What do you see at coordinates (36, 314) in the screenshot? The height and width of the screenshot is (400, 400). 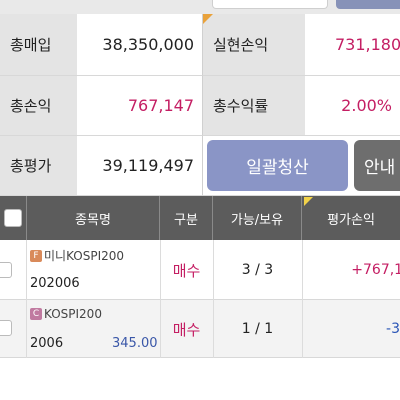 I see `call-option-badge-icon: C` at bounding box center [36, 314].